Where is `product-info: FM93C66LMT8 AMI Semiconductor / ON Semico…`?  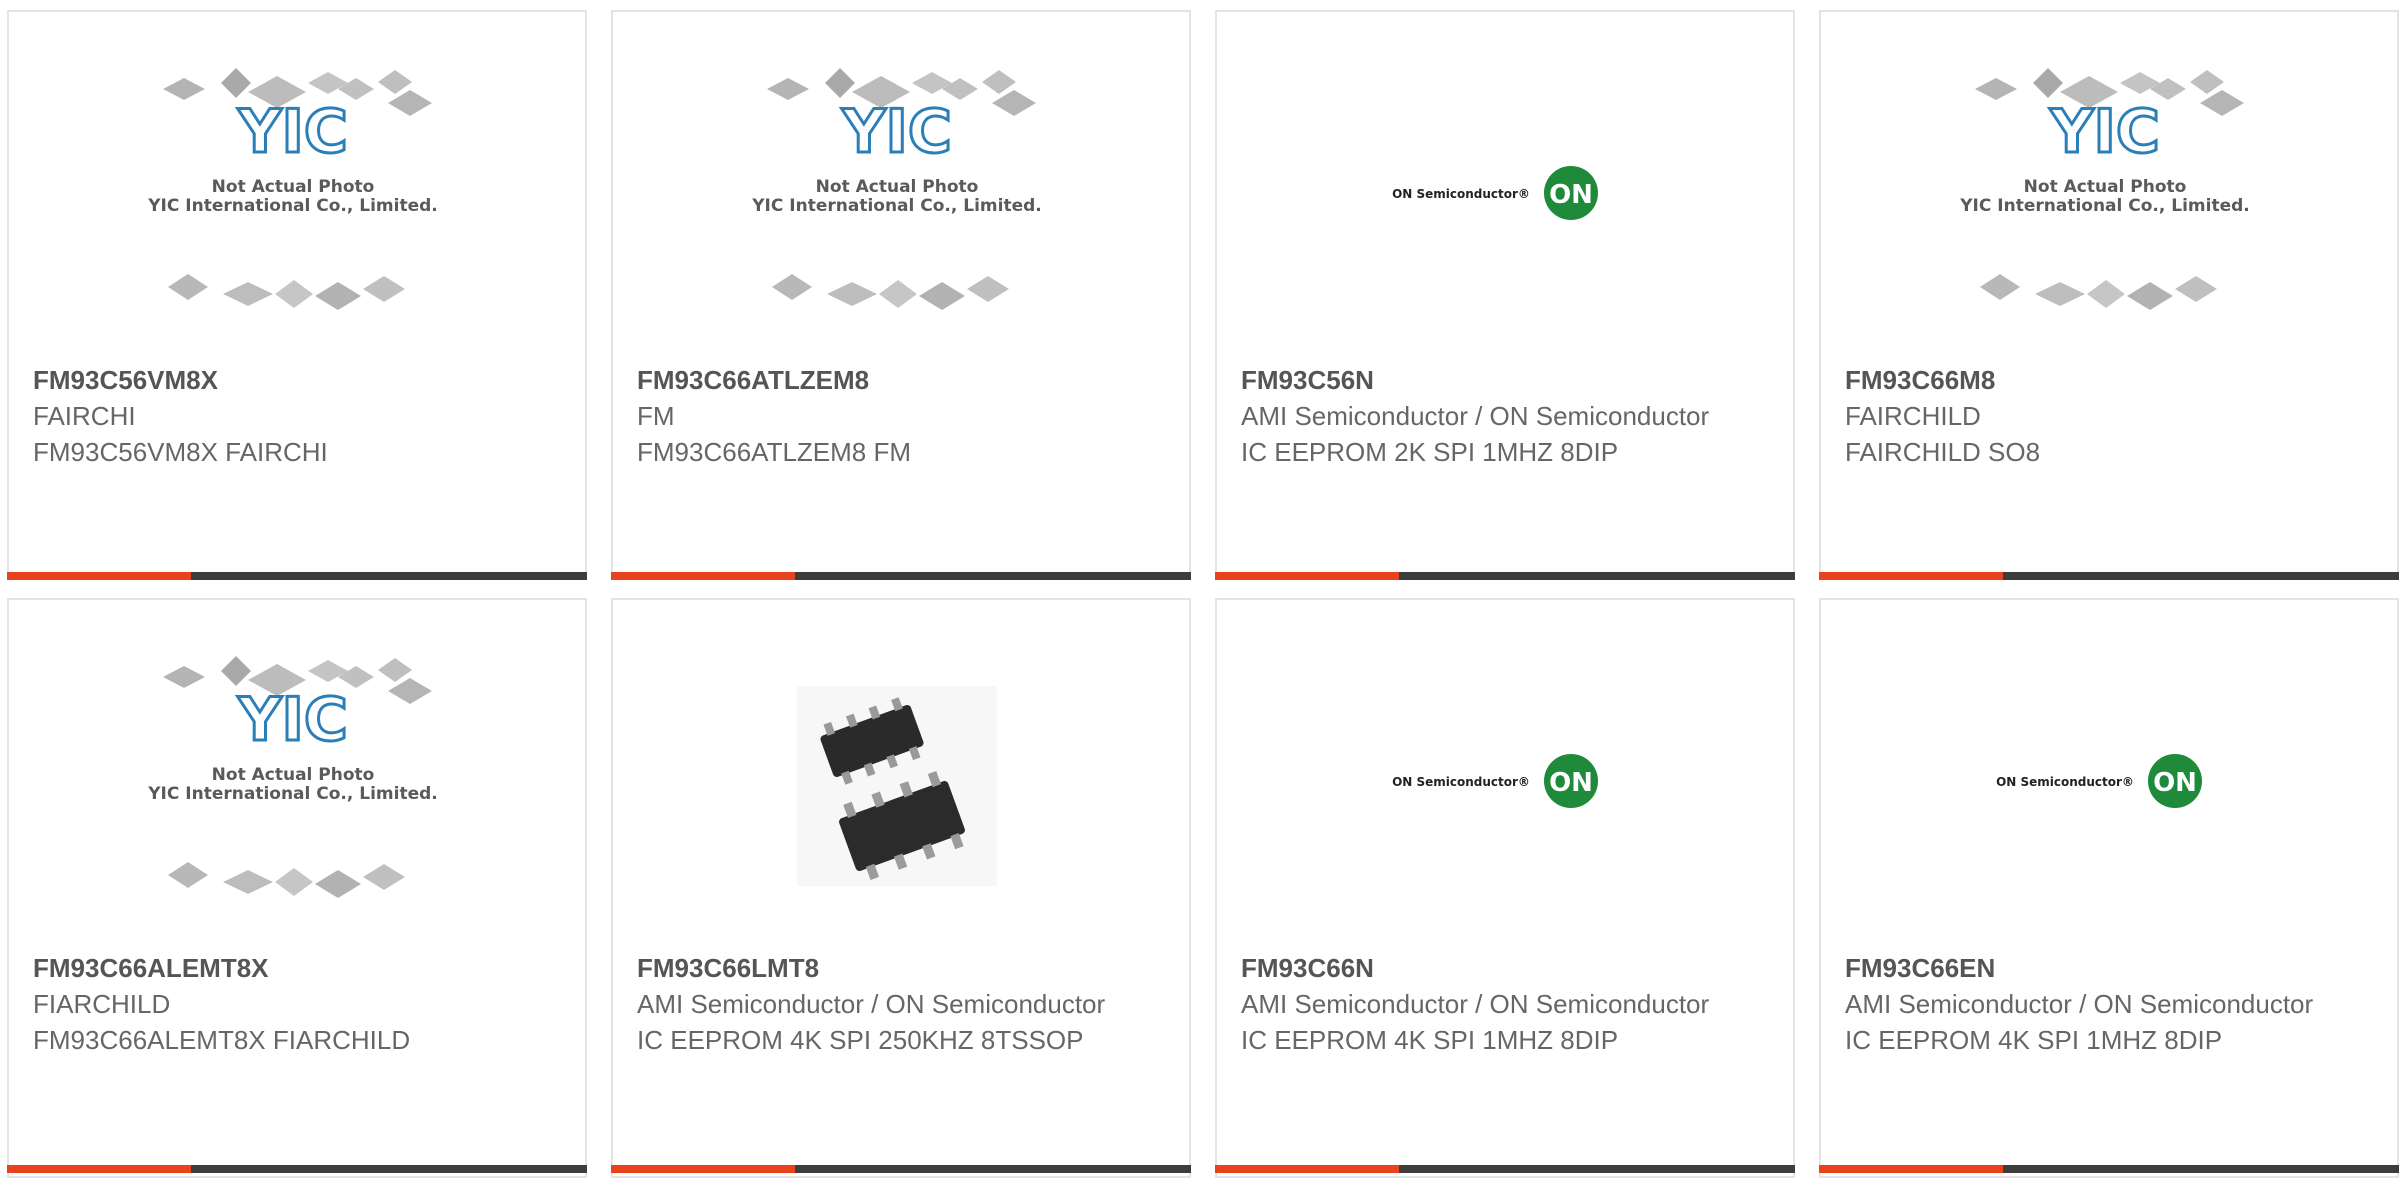 product-info: FM93C66LMT8 AMI Semiconductor / ON Semico… is located at coordinates (901, 1004).